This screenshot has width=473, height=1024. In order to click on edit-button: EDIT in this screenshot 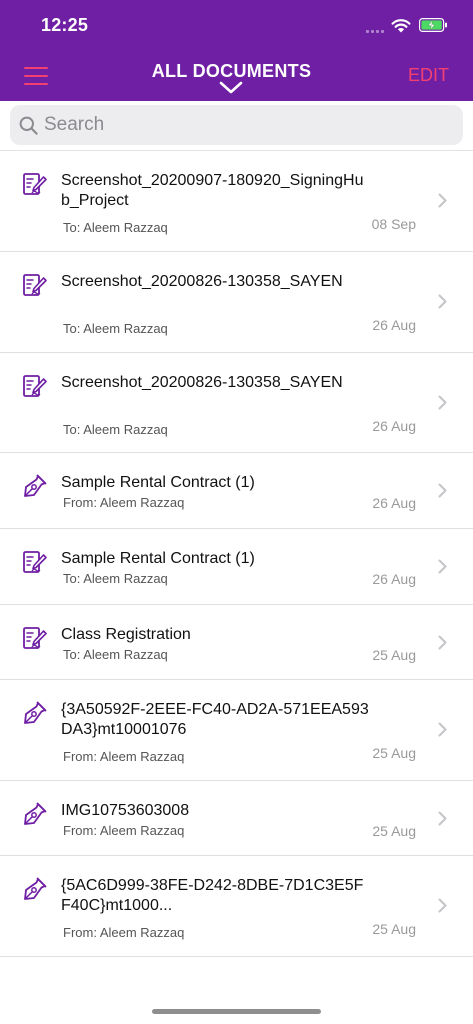, I will do `click(428, 75)`.